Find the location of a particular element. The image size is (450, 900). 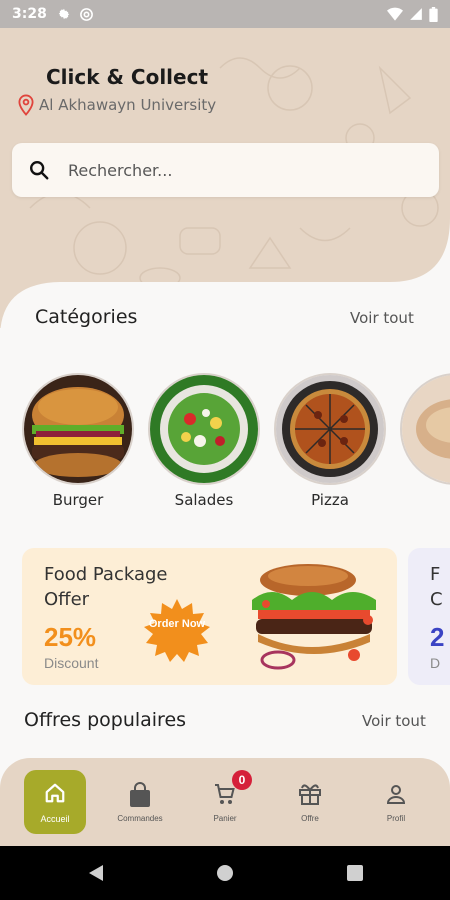

promo-discount-label: D is located at coordinates (435, 663).